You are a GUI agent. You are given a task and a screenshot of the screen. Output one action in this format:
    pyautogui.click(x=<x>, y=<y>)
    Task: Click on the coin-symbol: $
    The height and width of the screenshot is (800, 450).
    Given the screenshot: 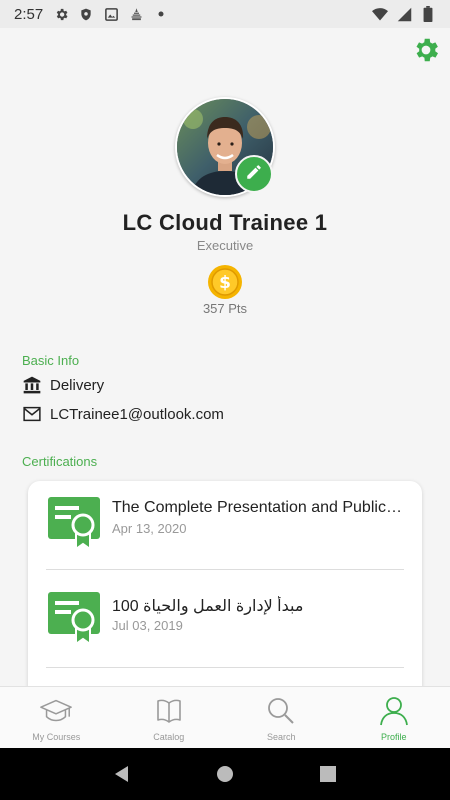 What is the action you would take?
    pyautogui.click(x=225, y=283)
    